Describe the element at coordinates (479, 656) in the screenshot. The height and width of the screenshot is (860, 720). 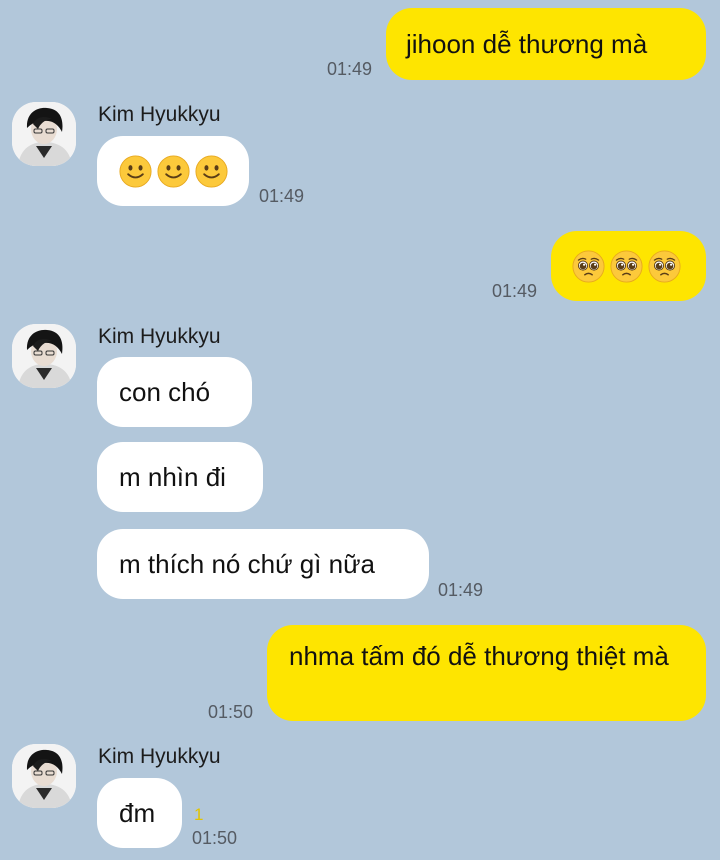
I see `message-text: nhma tấm đó dễ thương thiệt mà` at that location.